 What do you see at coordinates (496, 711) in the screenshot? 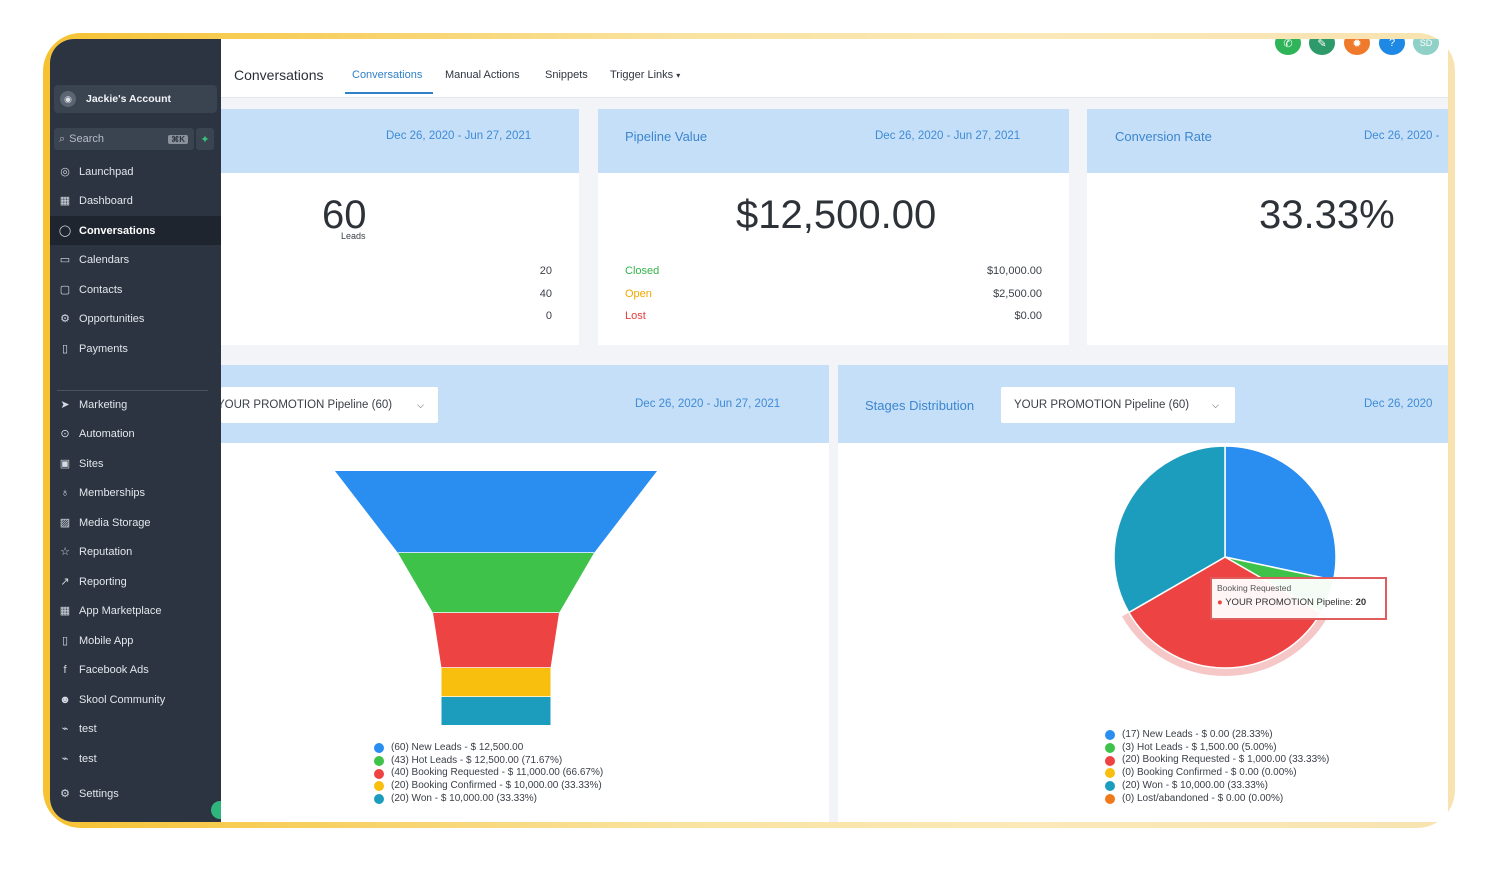
I see `funnel-segment-won` at bounding box center [496, 711].